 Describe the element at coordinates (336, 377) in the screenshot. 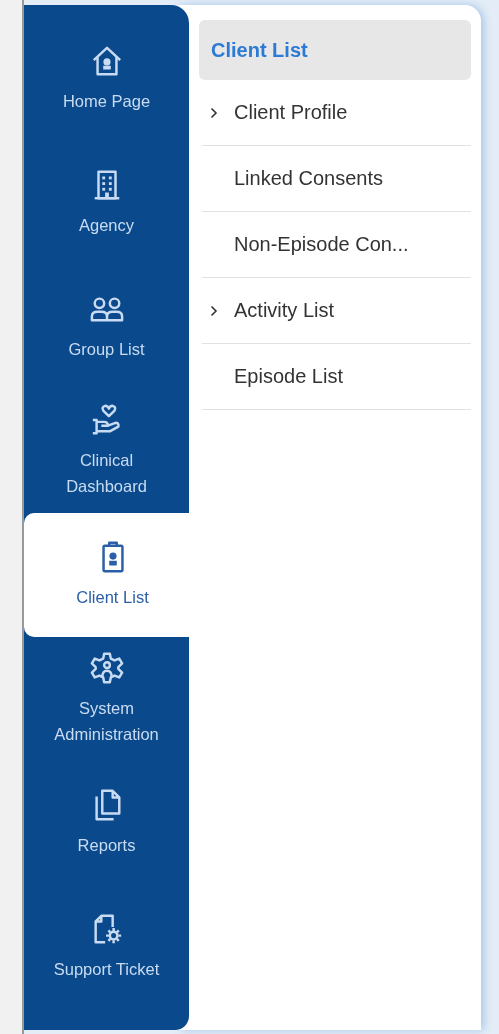

I see `submenu-item: Episode List` at that location.